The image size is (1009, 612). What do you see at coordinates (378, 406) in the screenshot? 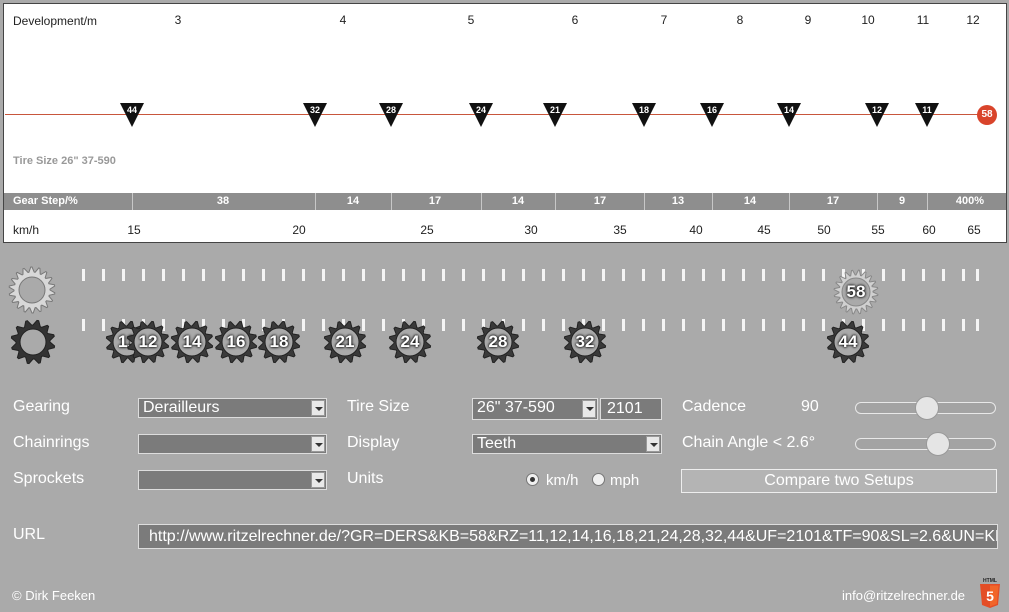
I see `tire-size-label: Tire Size` at bounding box center [378, 406].